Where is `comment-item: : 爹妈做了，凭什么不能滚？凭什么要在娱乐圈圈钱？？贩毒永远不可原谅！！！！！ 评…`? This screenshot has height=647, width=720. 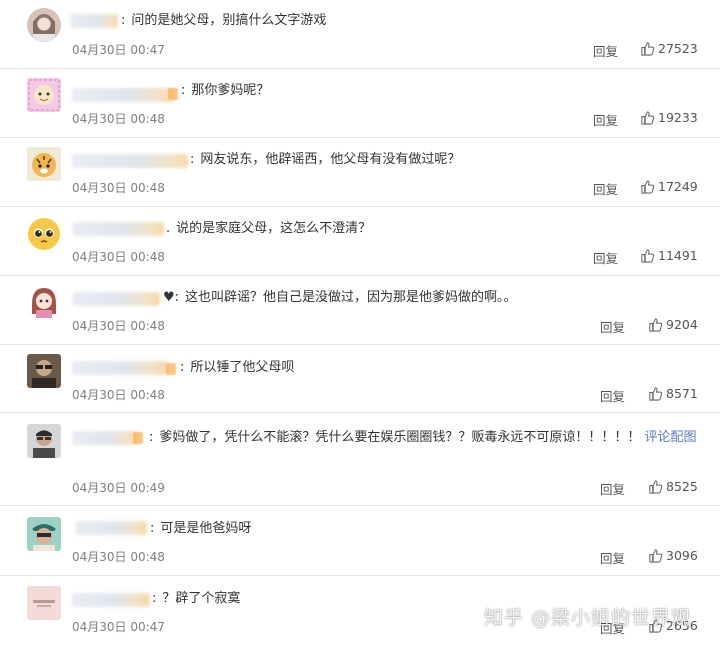 comment-item: : 爹妈做了，凭什么不能滚？凭什么要在娱乐圈圈钱？？贩毒永远不可原谅！！！！！ 评… is located at coordinates (360, 459).